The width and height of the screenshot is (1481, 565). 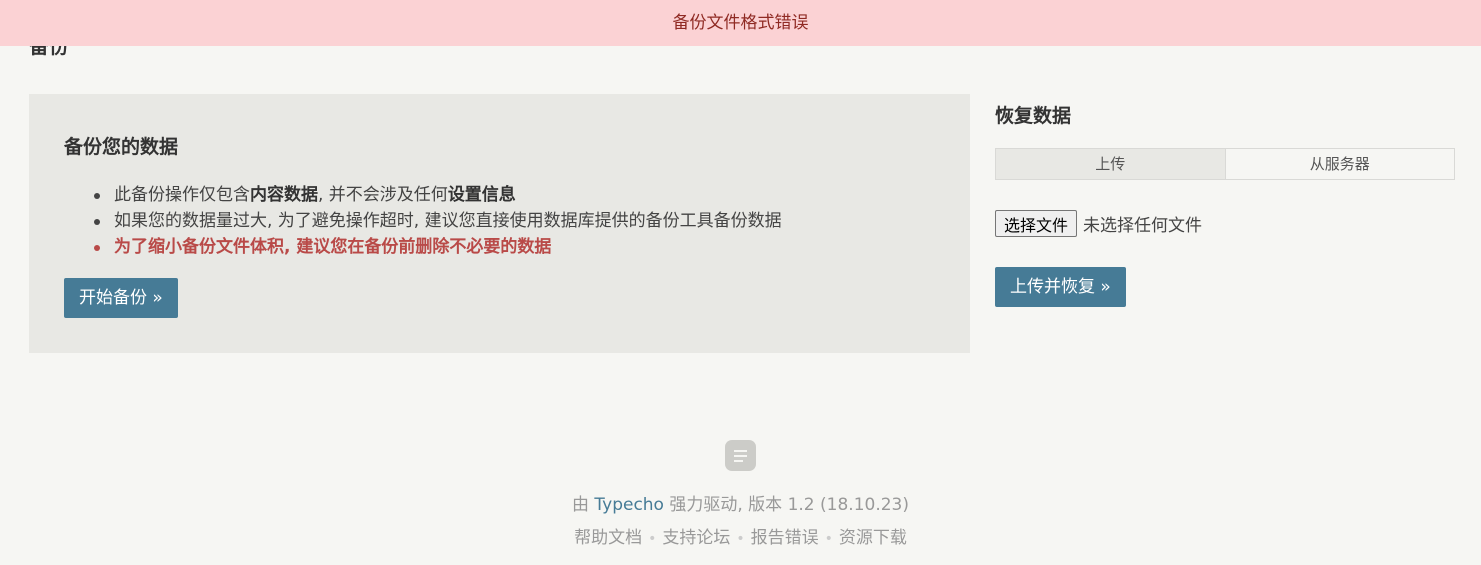 I want to click on report-bug-link: 报告错误, so click(x=785, y=538).